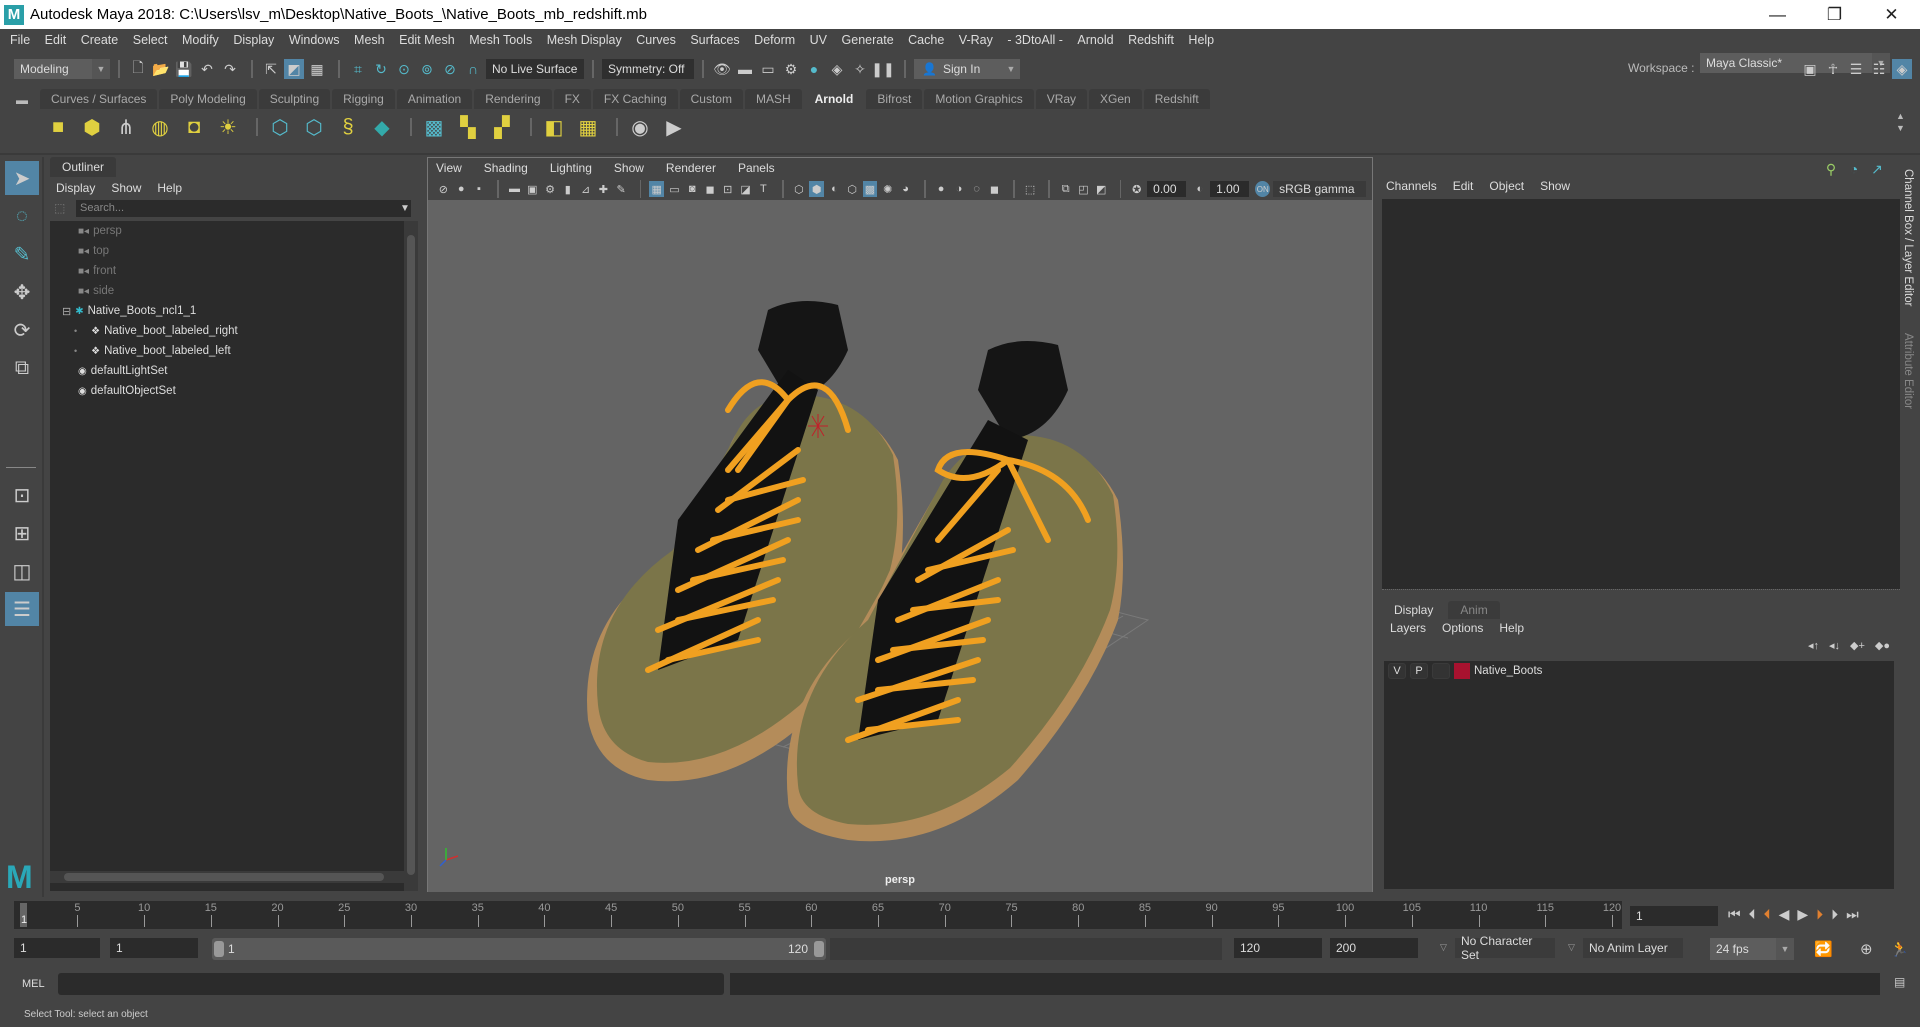  I want to click on command-input, so click(391, 984).